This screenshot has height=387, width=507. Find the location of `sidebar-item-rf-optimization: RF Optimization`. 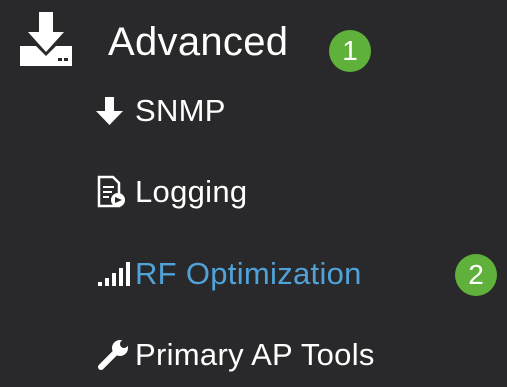

sidebar-item-rf-optimization: RF Optimization is located at coordinates (228, 274).